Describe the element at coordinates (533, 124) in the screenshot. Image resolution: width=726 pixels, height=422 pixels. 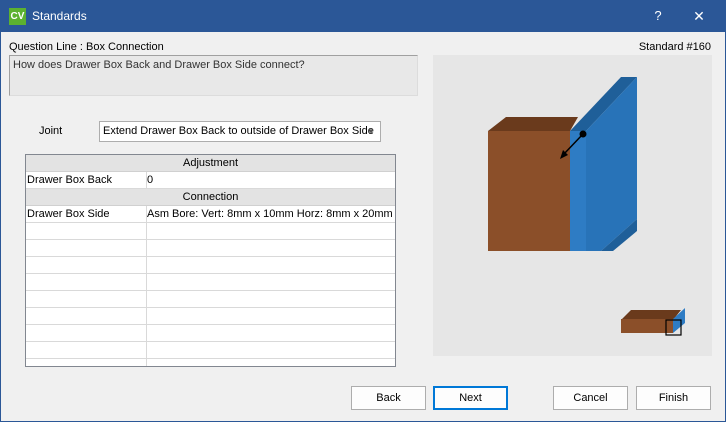
I see `drawer-back-top` at that location.